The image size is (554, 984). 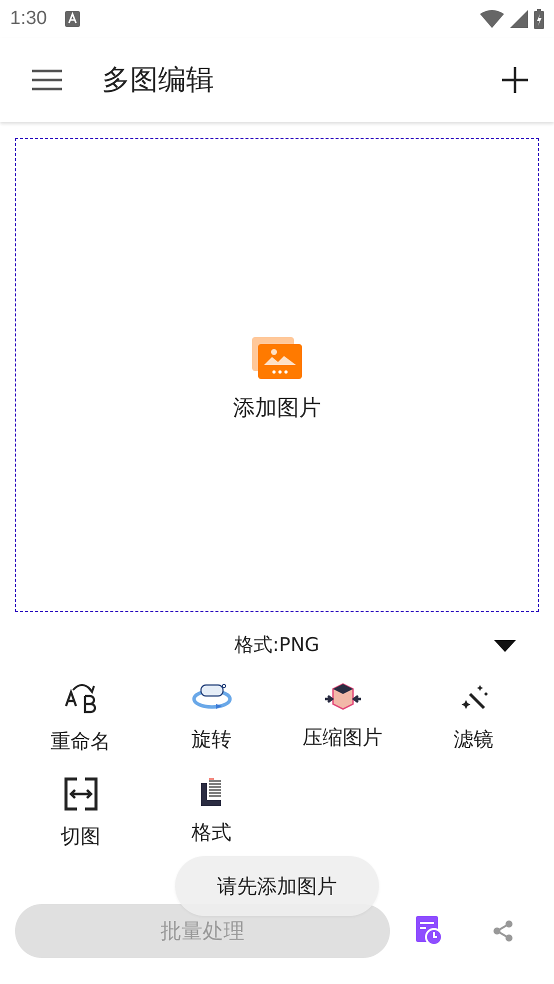 What do you see at coordinates (211, 718) in the screenshot?
I see `tool-button: 旋转` at bounding box center [211, 718].